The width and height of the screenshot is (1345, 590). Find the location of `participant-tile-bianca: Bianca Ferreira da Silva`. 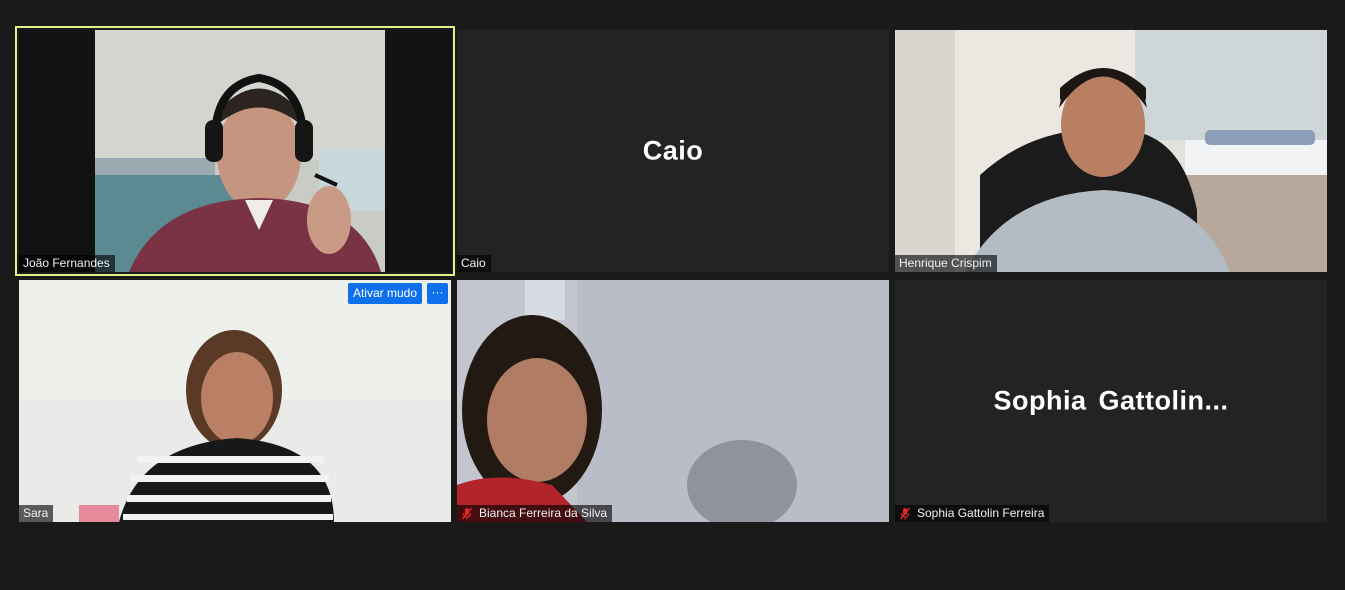

participant-tile-bianca: Bianca Ferreira da Silva is located at coordinates (673, 401).